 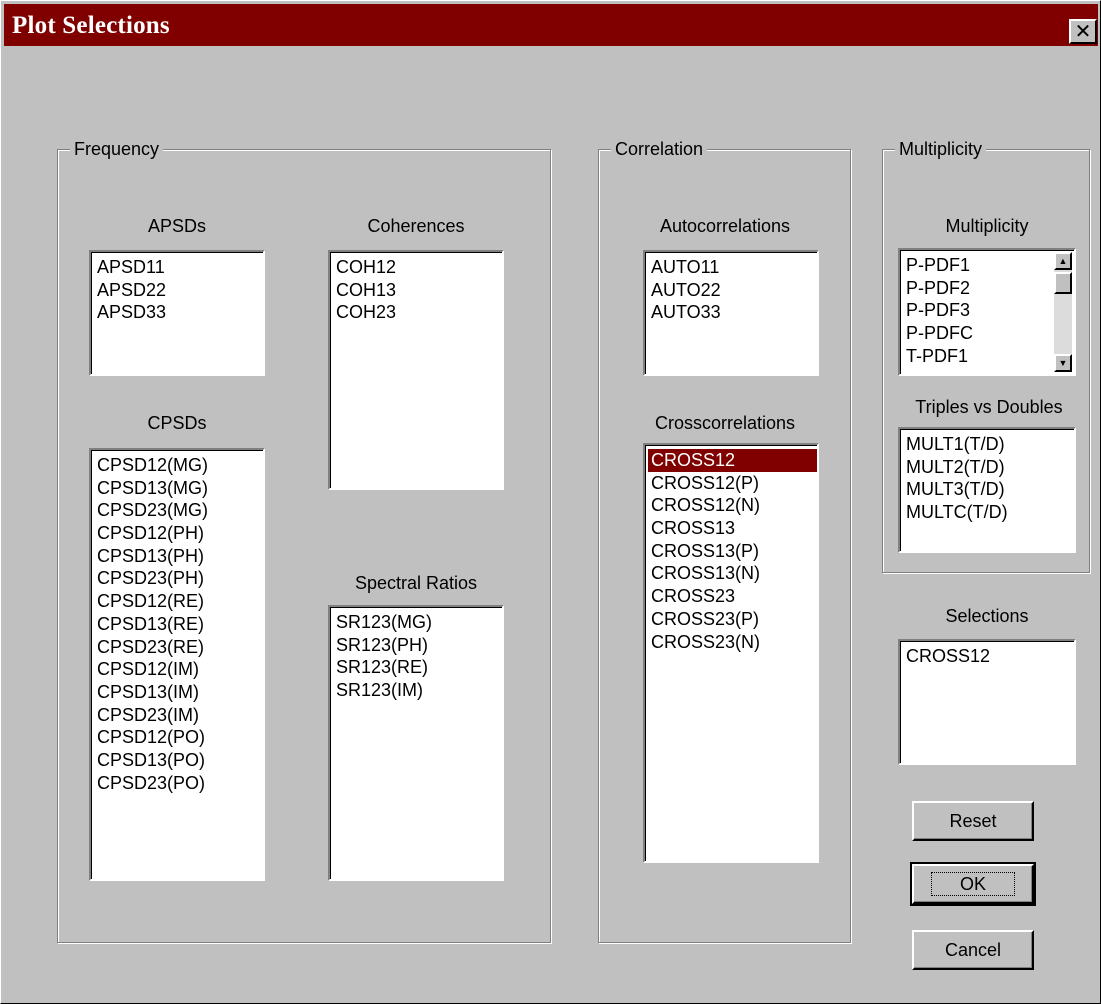 What do you see at coordinates (418, 312) in the screenshot?
I see `coherences-item: COH23` at bounding box center [418, 312].